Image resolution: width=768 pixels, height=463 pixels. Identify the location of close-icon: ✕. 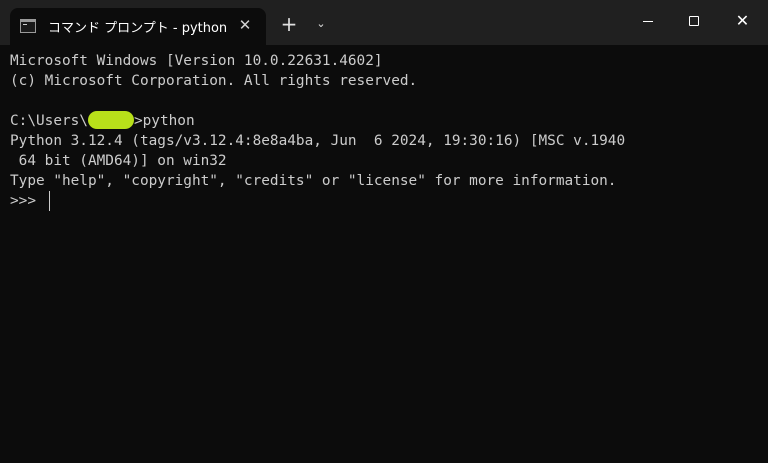
(742, 20).